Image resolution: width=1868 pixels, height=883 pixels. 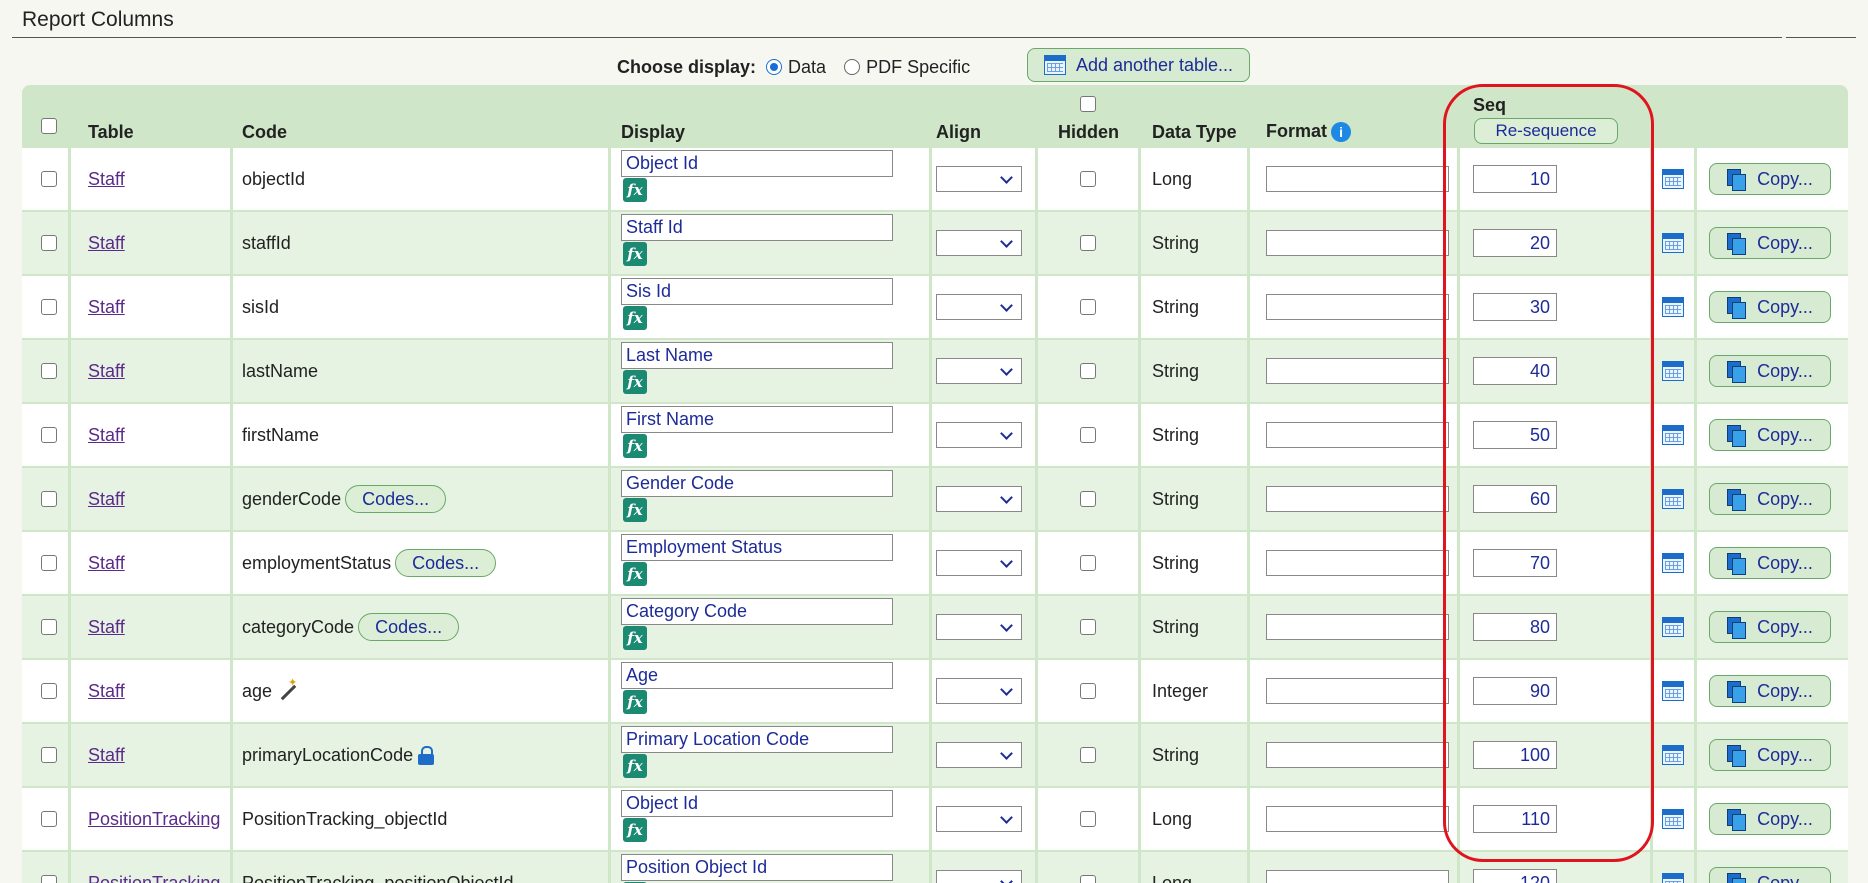 I want to click on display-name-input: Category Code, so click(x=757, y=611).